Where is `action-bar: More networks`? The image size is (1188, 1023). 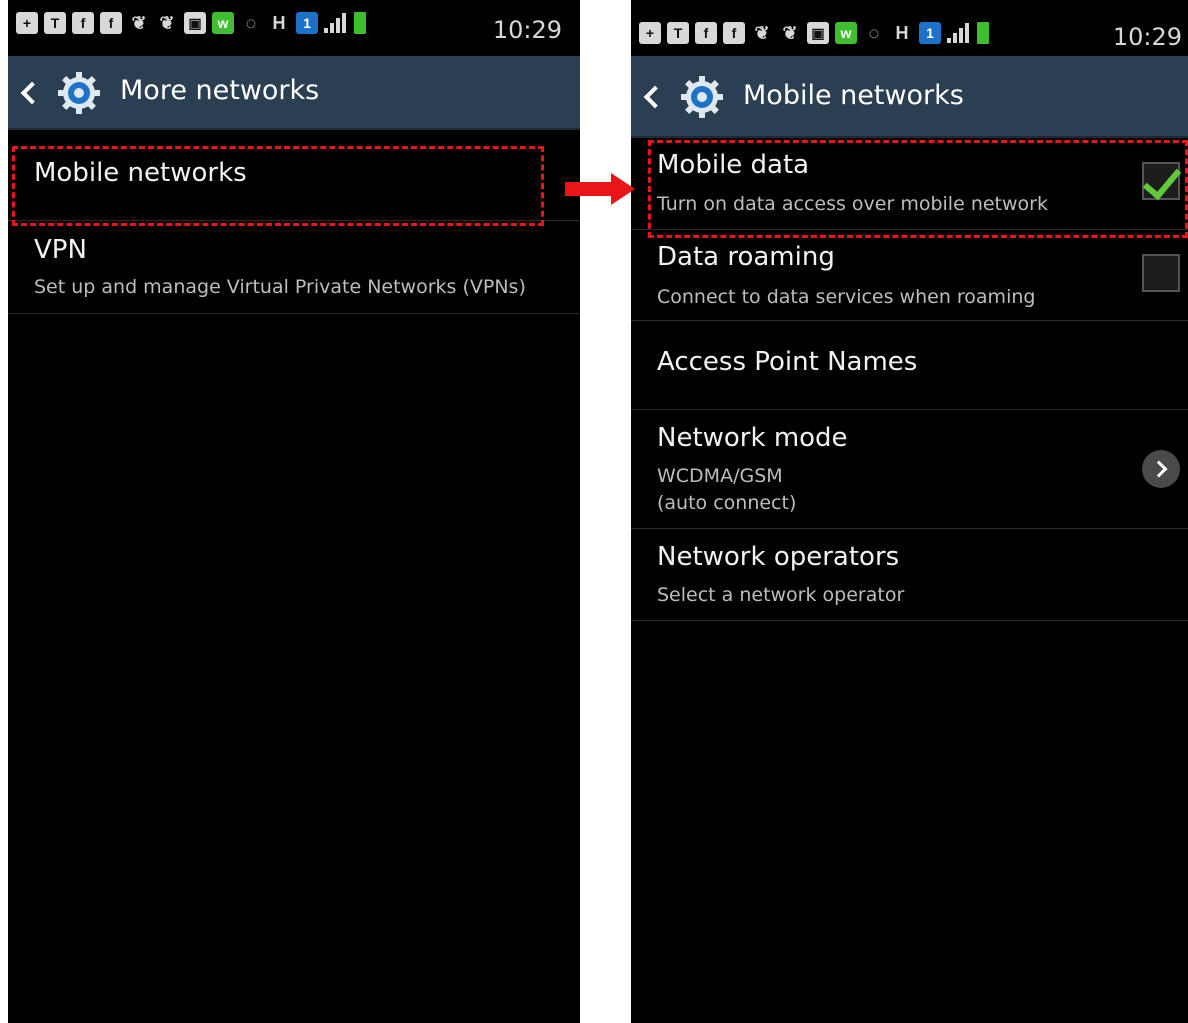
action-bar: More networks is located at coordinates (294, 93).